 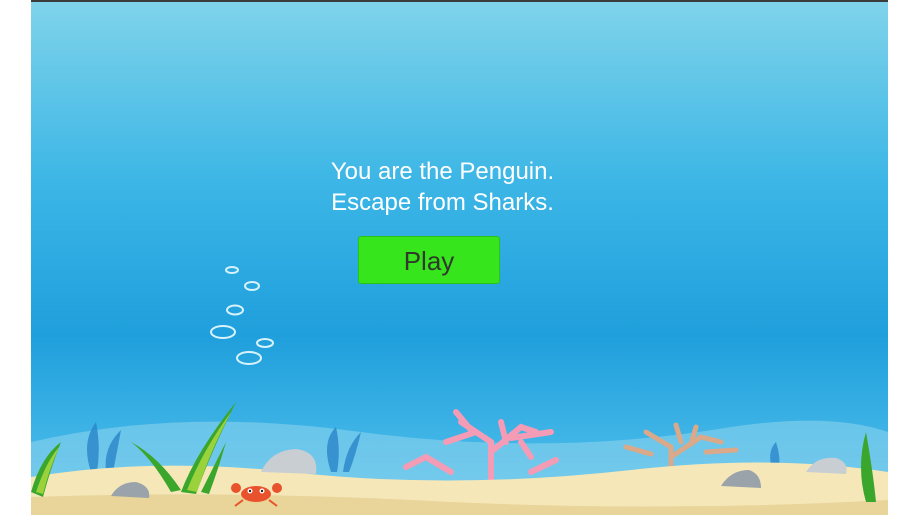 I want to click on intro-text: You are the Penguin. Escape from Sharks., so click(x=442, y=187).